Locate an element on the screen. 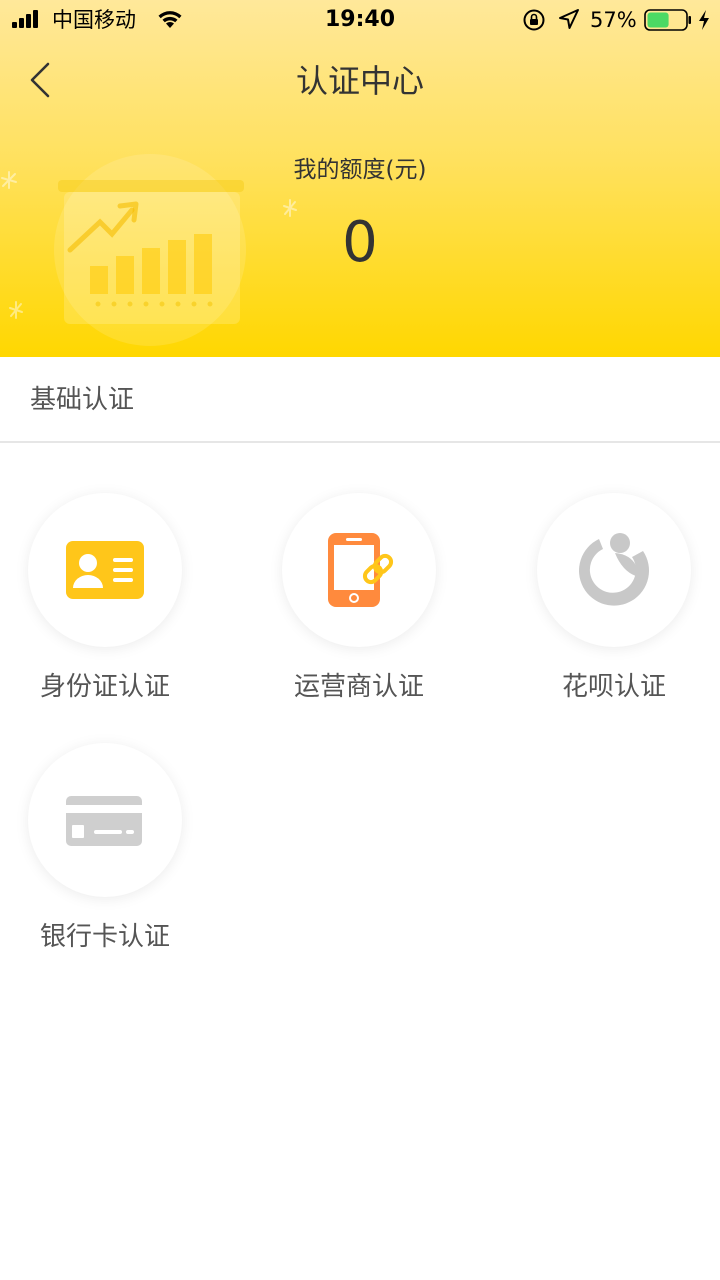 Image resolution: width=720 pixels, height=1280 pixels. rotation-lock-icon is located at coordinates (534, 20).